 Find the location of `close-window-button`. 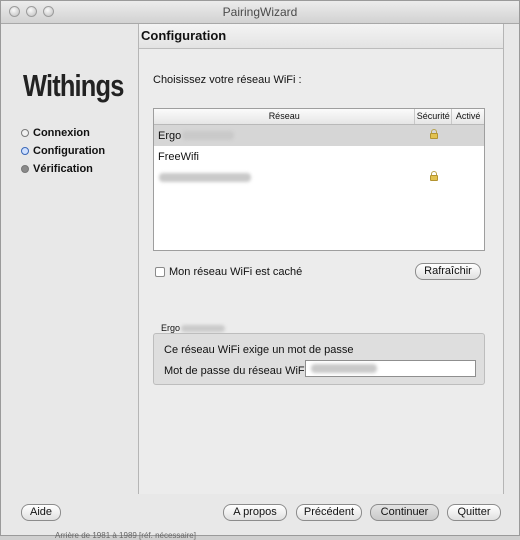

close-window-button is located at coordinates (14, 11).